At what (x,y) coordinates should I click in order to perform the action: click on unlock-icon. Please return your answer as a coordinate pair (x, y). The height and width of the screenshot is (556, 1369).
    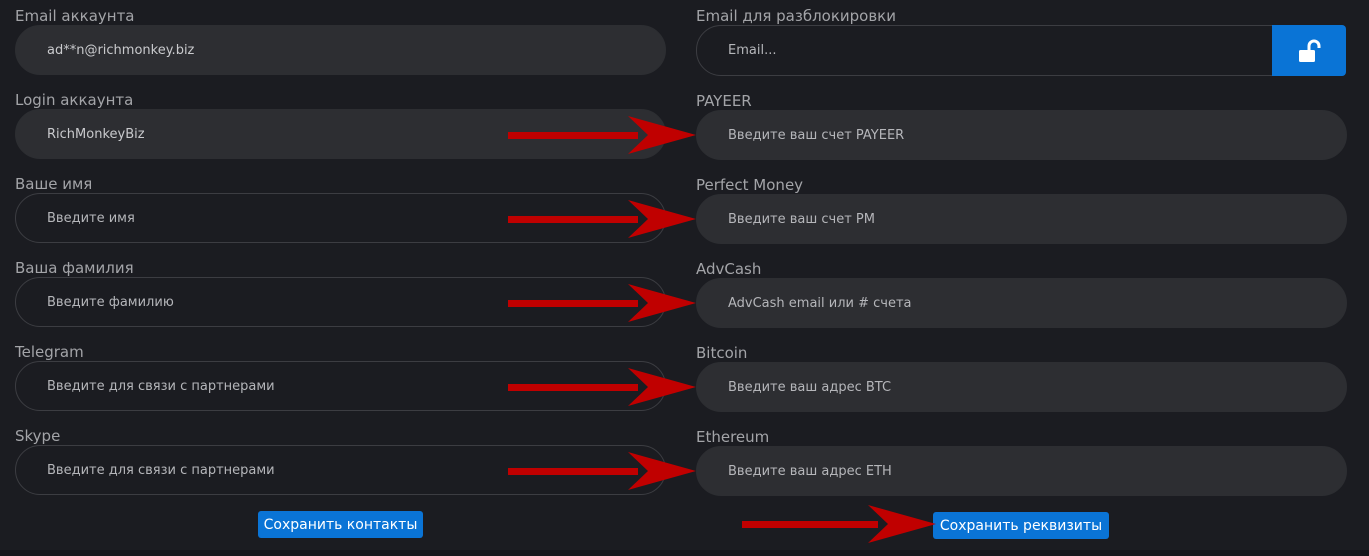
    Looking at the image, I should click on (1310, 50).